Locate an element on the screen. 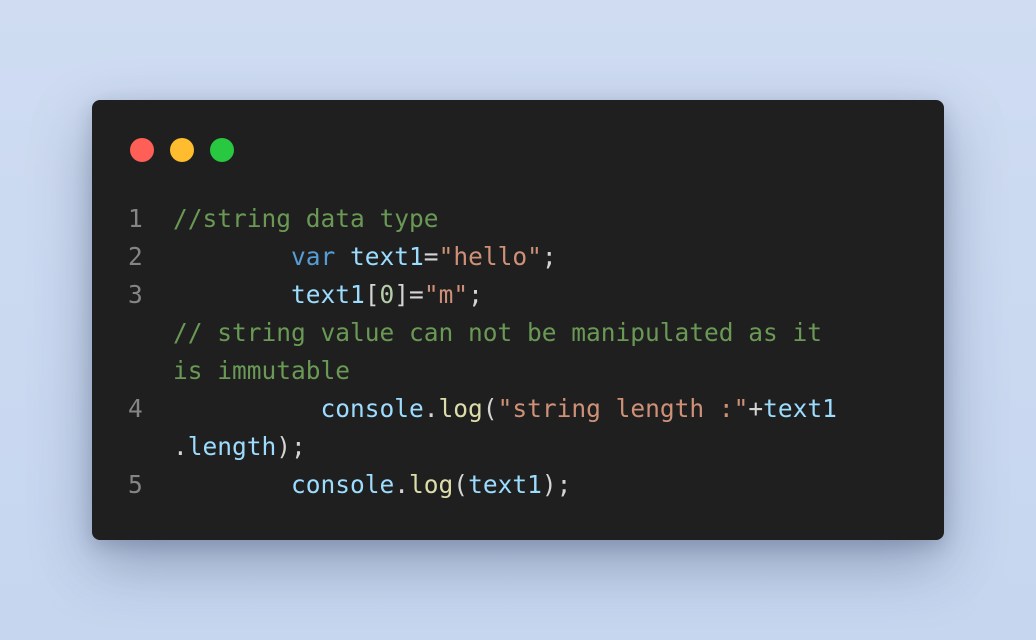 The image size is (1036, 640). line-number: 5 is located at coordinates (135, 484).